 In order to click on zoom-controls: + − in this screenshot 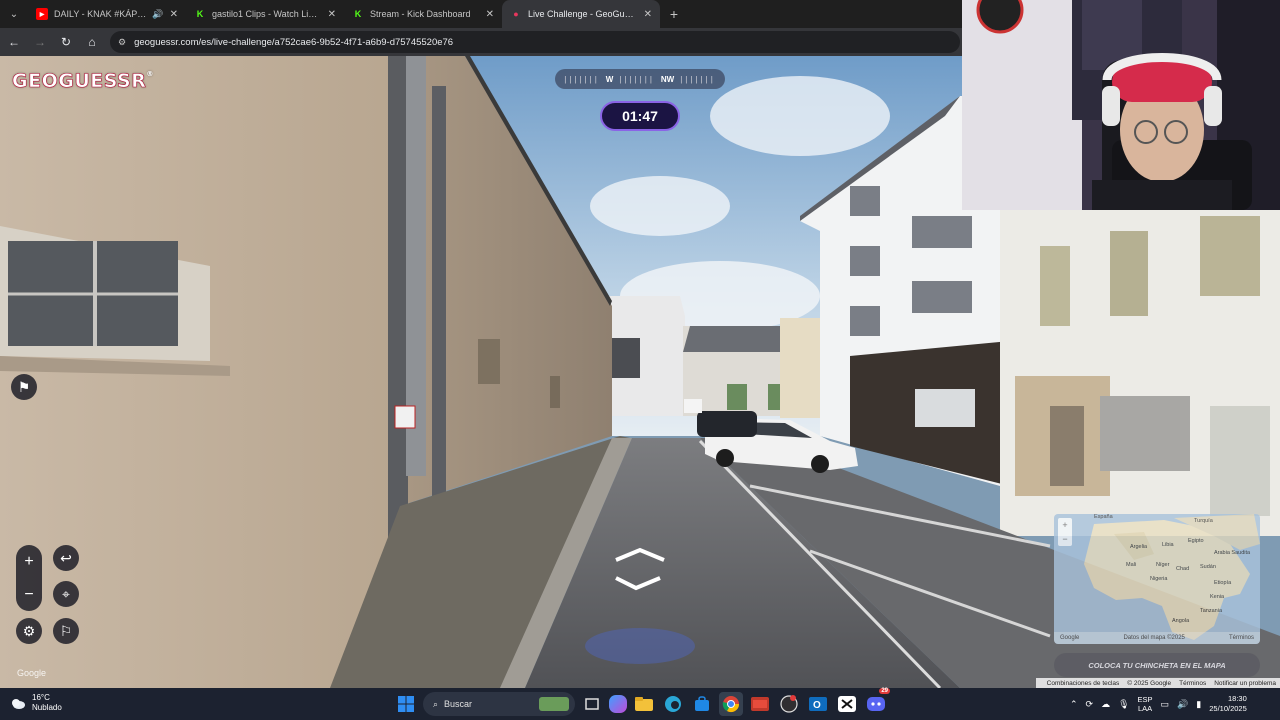, I will do `click(29, 578)`.